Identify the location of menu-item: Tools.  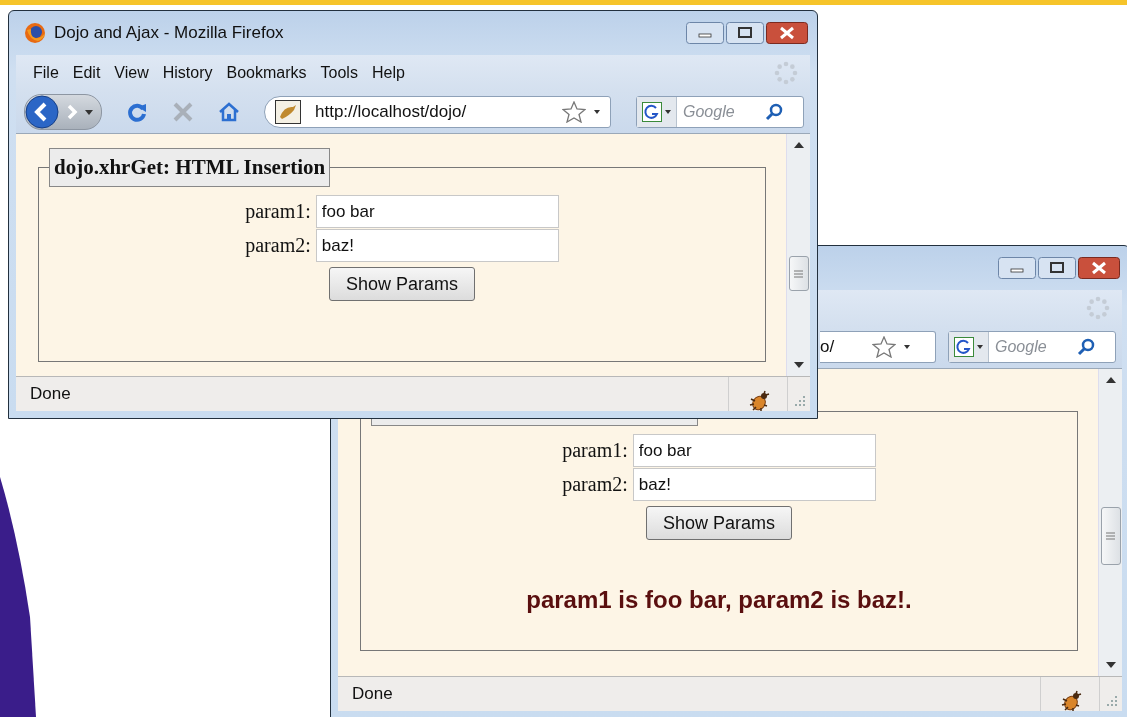
(339, 73).